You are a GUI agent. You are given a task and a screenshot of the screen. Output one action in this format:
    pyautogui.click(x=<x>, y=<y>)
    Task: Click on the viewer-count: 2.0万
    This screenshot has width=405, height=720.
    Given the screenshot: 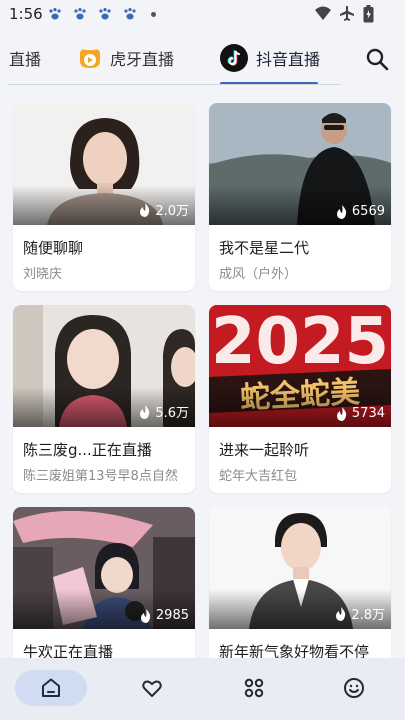 What is the action you would take?
    pyautogui.click(x=164, y=209)
    